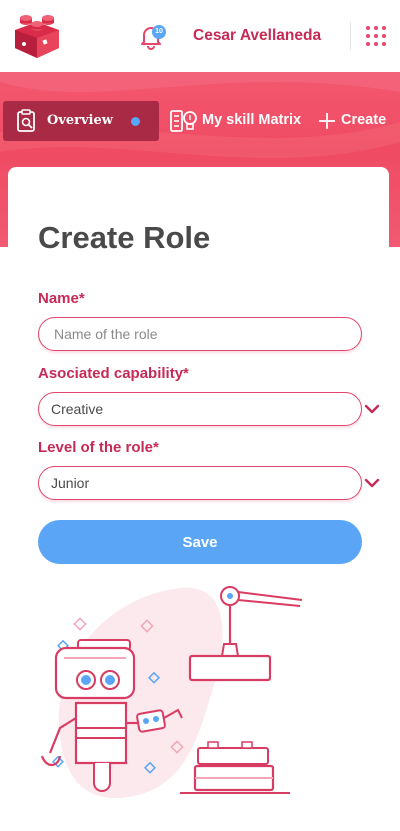 The height and width of the screenshot is (831, 400). What do you see at coordinates (200, 483) in the screenshot?
I see `level-select: Junior` at bounding box center [200, 483].